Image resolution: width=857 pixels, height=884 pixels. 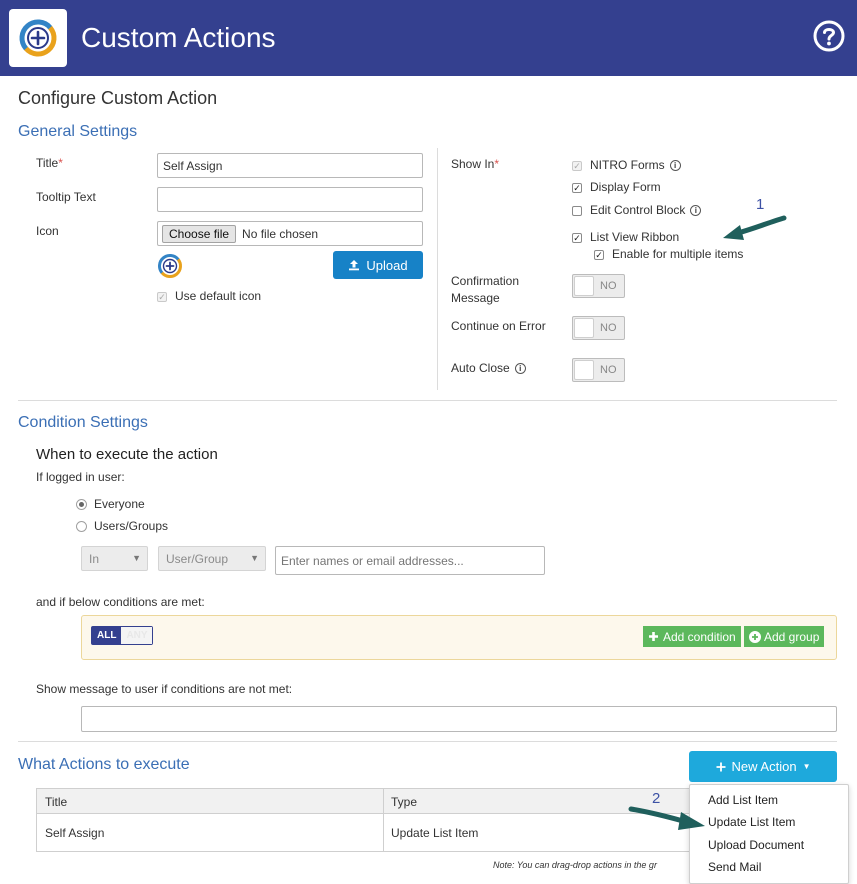 What do you see at coordinates (692, 636) in the screenshot?
I see `add-condition-button: Add condition` at bounding box center [692, 636].